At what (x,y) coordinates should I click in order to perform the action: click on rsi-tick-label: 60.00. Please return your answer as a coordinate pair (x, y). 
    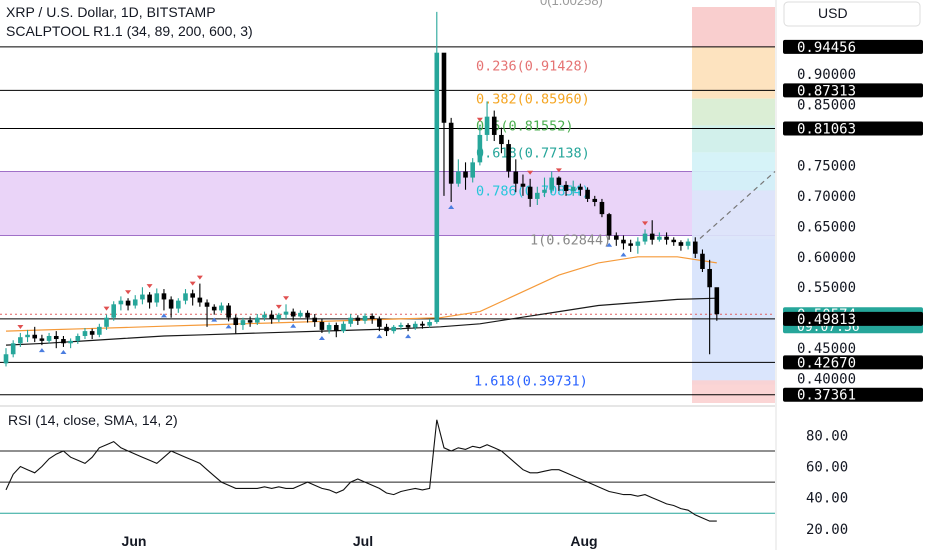
    Looking at the image, I should click on (827, 468).